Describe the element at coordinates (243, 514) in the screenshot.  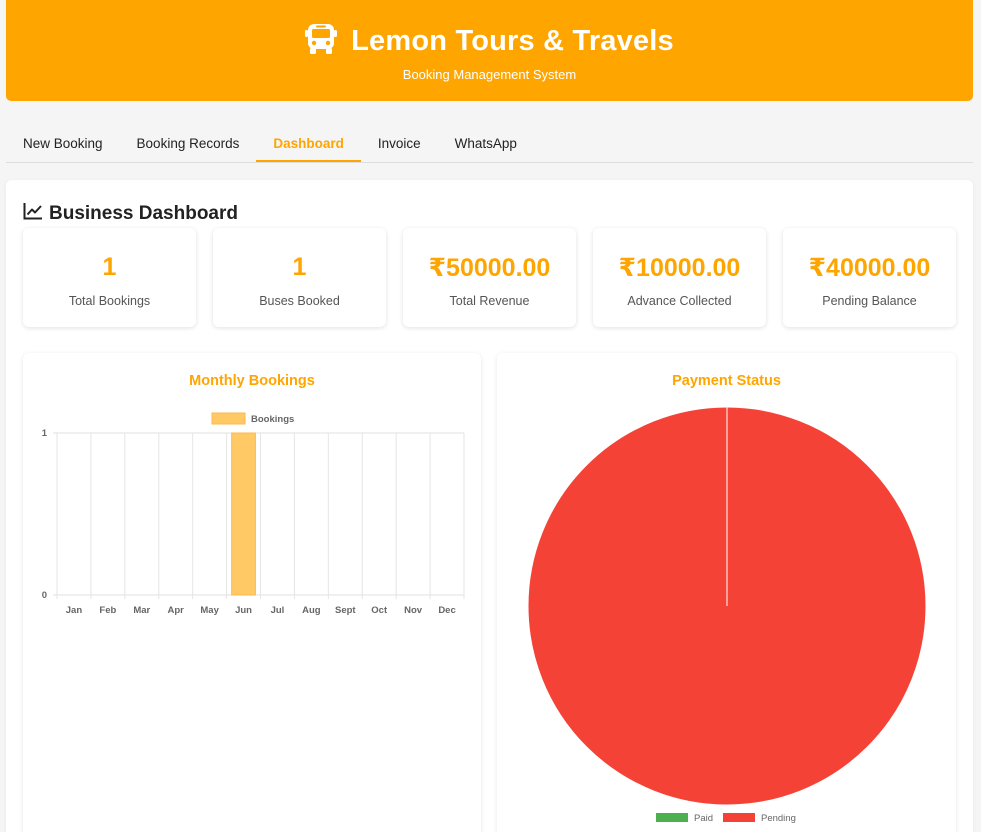
I see `bar-jun` at that location.